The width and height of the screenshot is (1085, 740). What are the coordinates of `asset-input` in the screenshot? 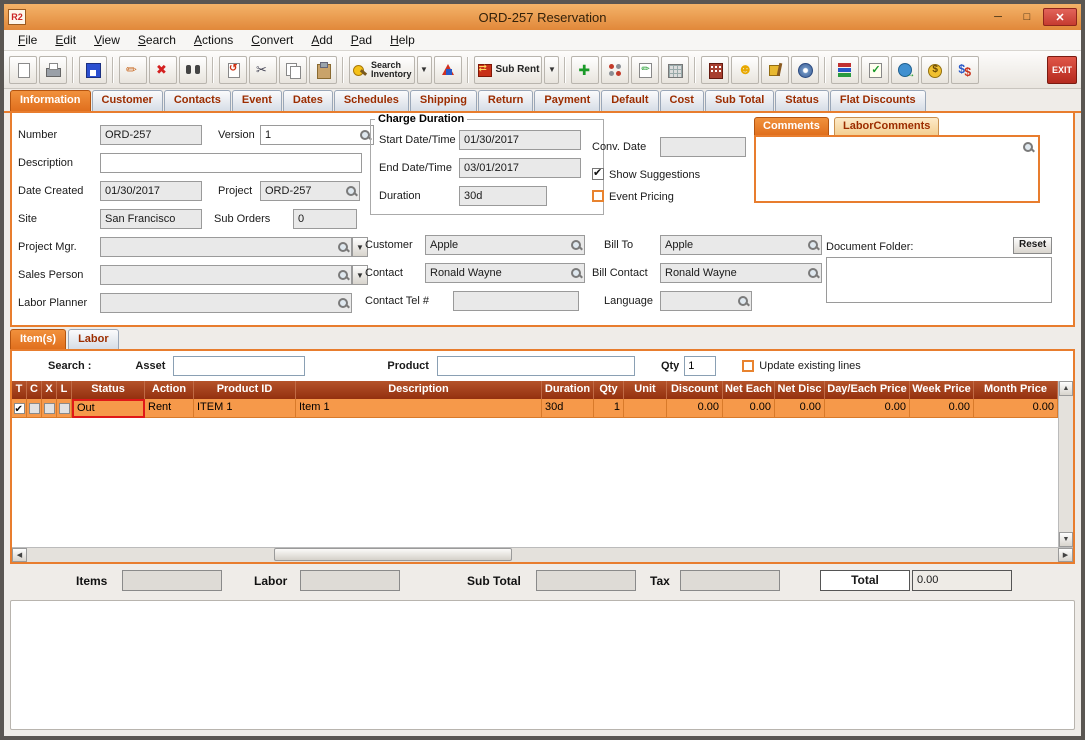 It's located at (239, 366).